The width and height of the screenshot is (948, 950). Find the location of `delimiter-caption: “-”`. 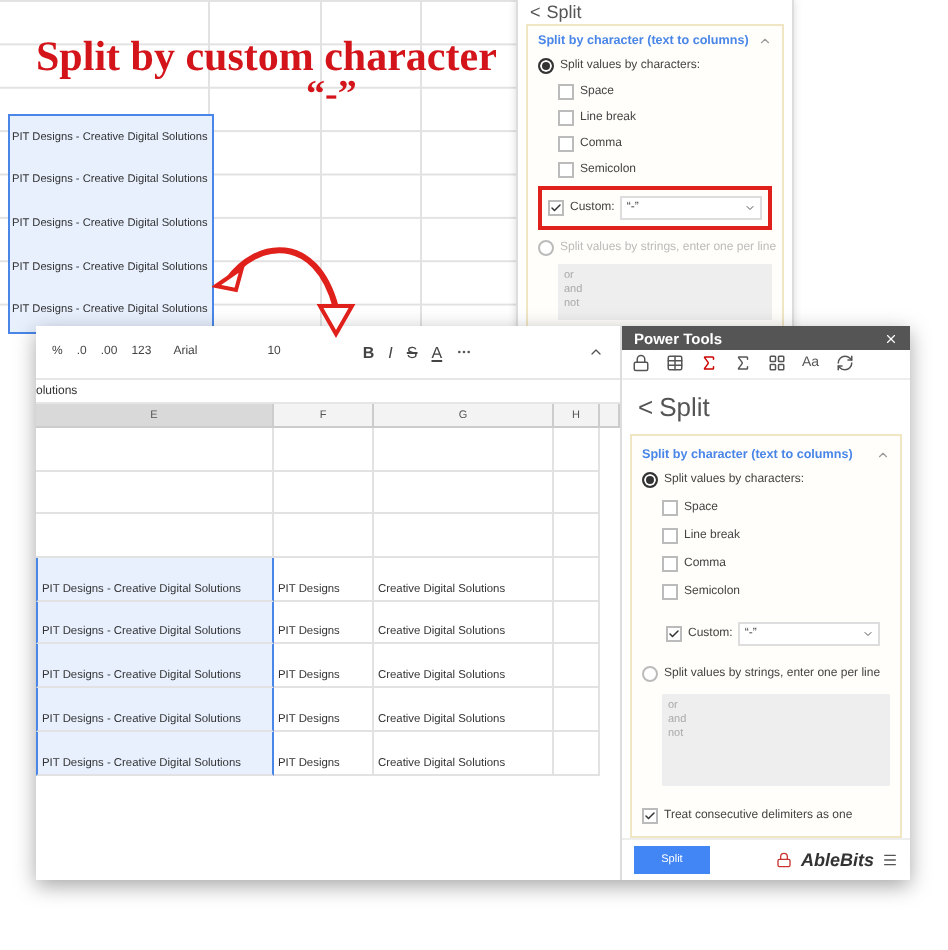

delimiter-caption: “-” is located at coordinates (331, 96).